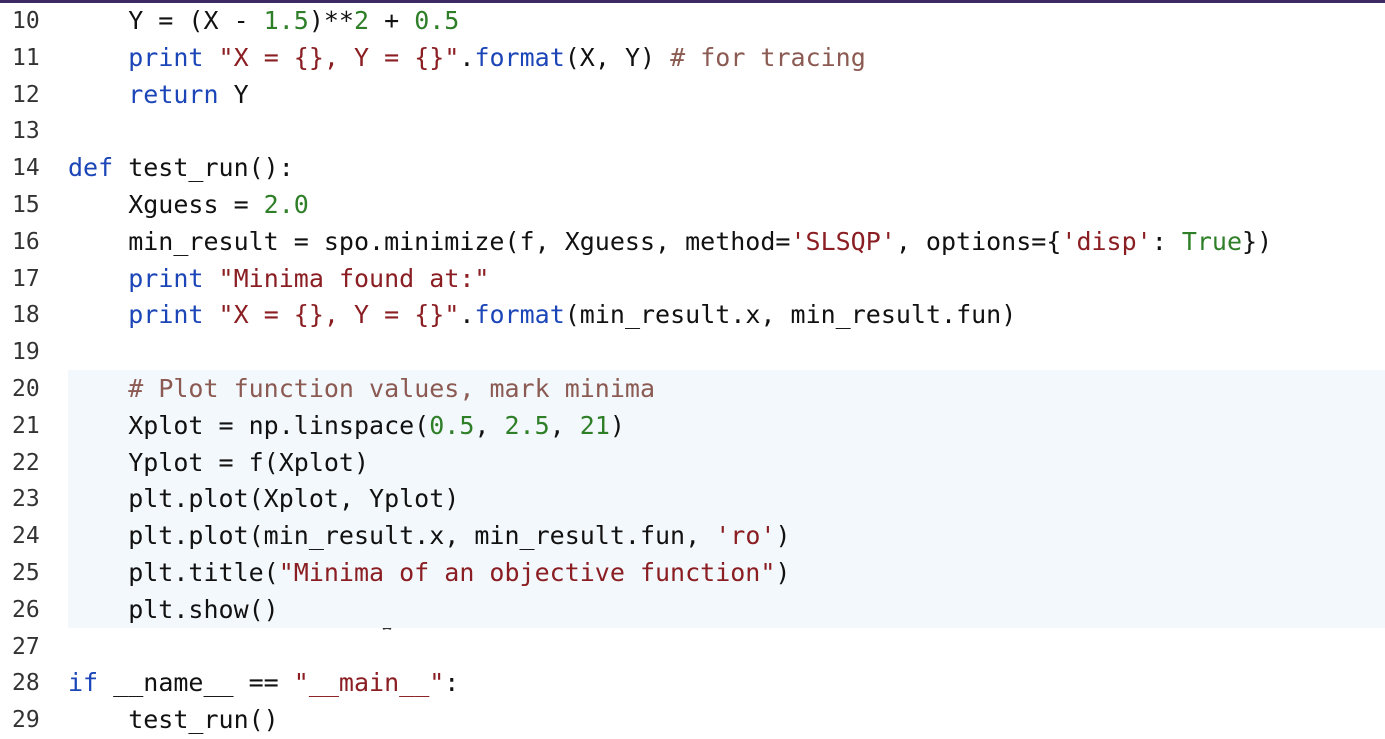 This screenshot has width=1385, height=739. Describe the element at coordinates (692, 721) in the screenshot. I see `code-line: 29 test_run()` at that location.